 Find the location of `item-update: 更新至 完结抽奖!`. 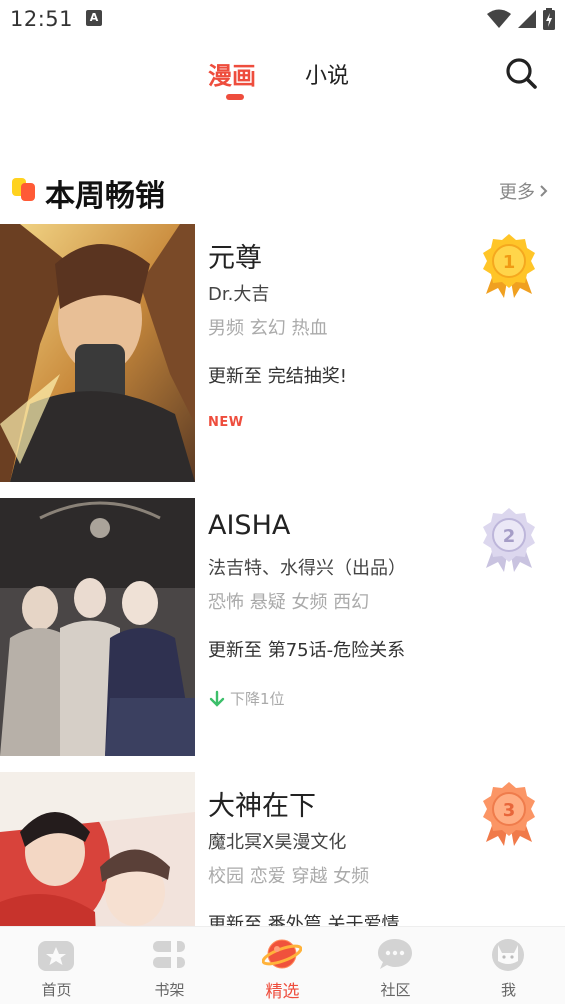

item-update: 更新至 完结抽奖! is located at coordinates (277, 376).